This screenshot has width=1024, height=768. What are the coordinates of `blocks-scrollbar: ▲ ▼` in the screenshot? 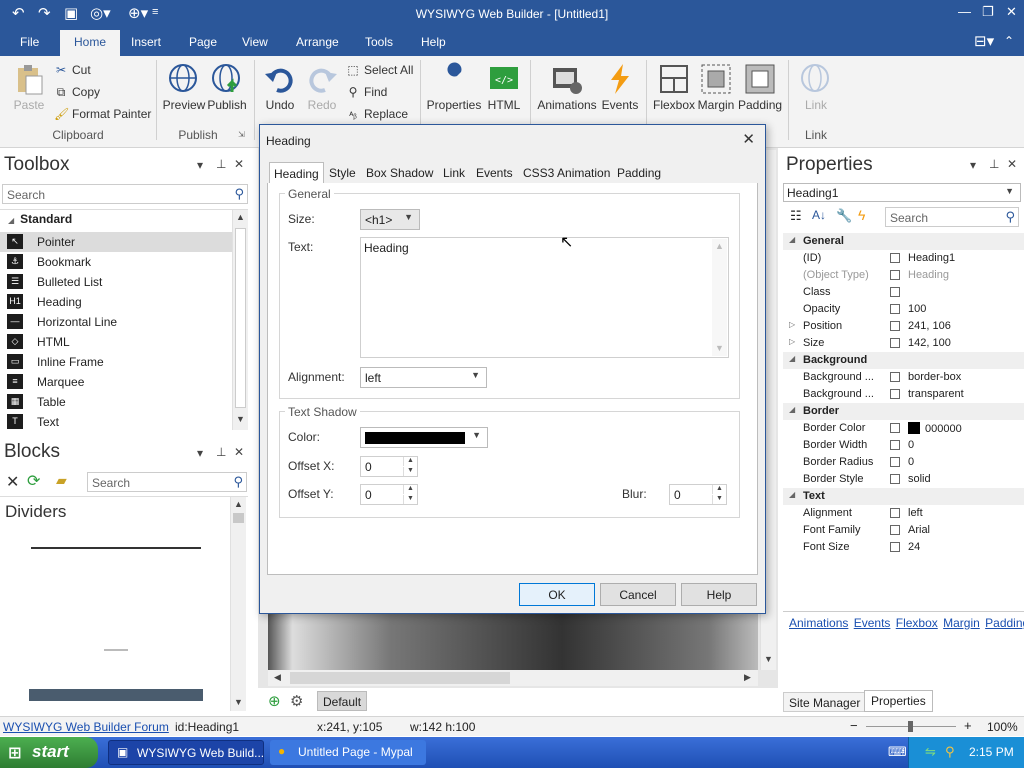 It's located at (238, 604).